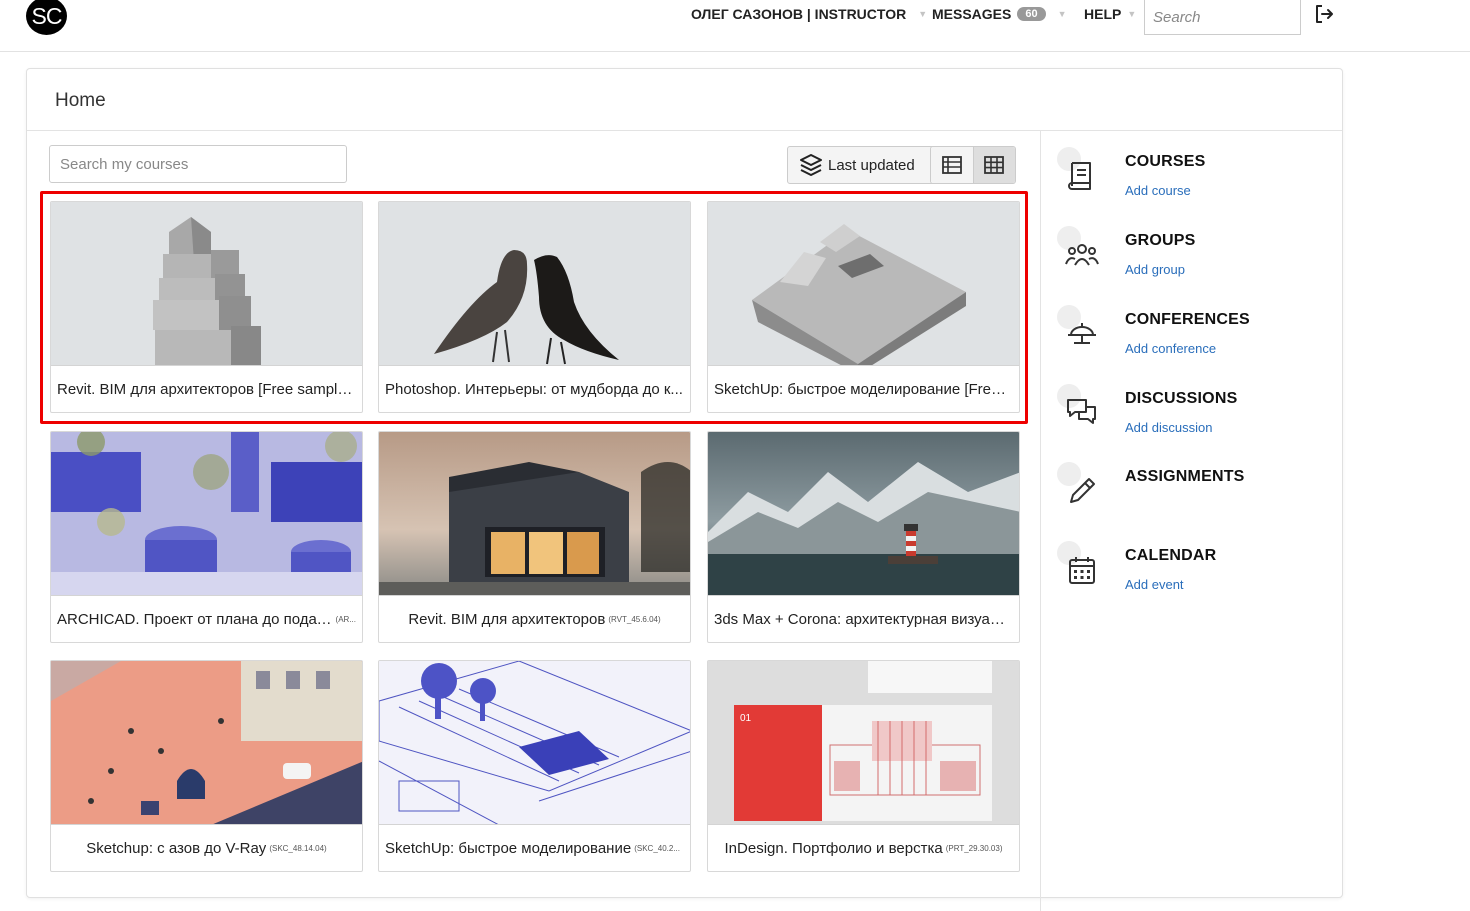 Image resolution: width=1470 pixels, height=911 pixels. I want to click on user-menu: ОЛЕГ САЗОНОВ | INSTRUCTOR ▼, so click(809, 14).